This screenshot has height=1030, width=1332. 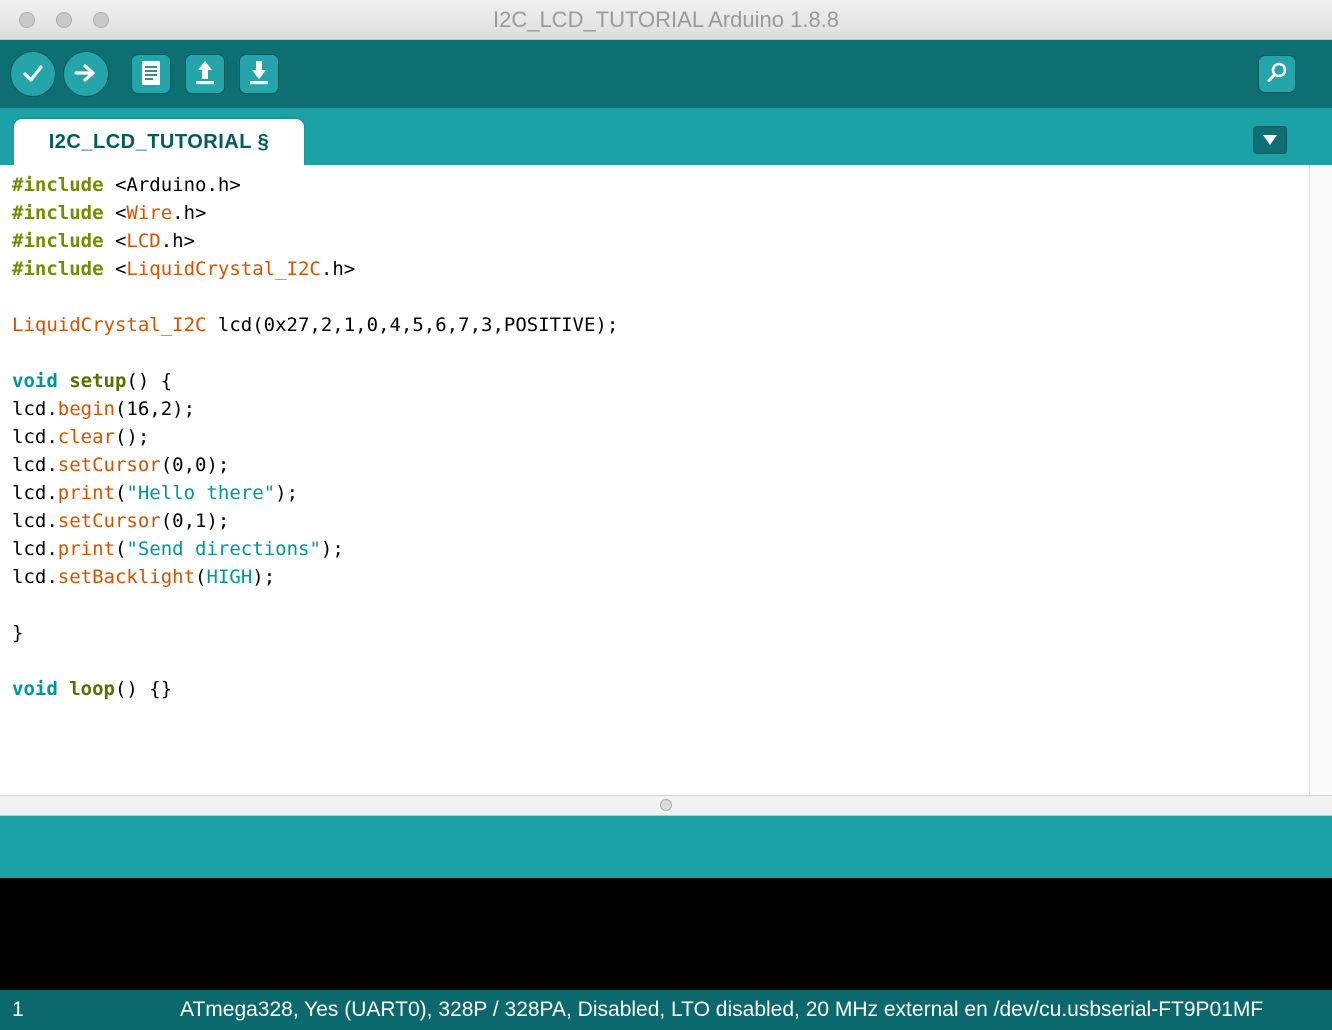 What do you see at coordinates (92, 381) in the screenshot?
I see `code-line: void setup() {` at bounding box center [92, 381].